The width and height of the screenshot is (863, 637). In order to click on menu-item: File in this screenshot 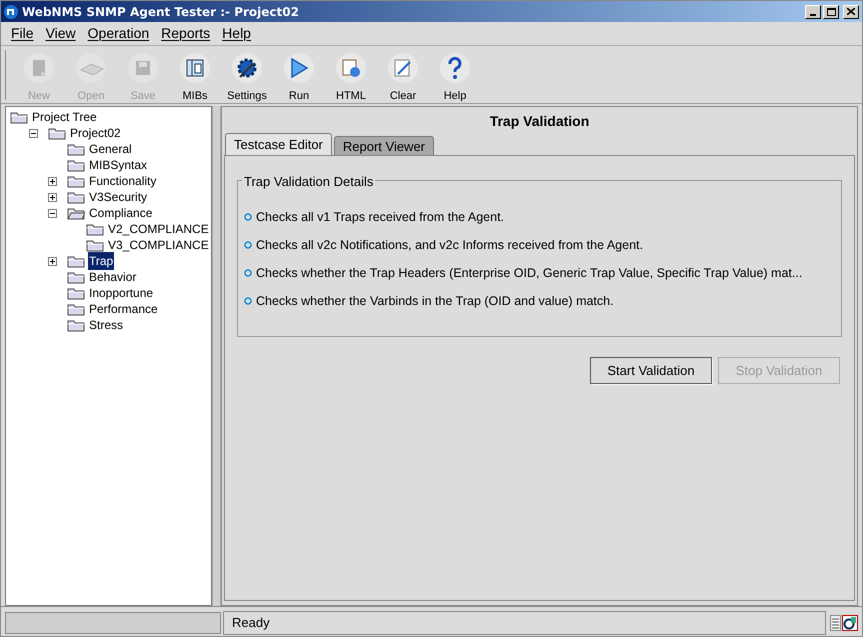, I will do `click(22, 33)`.